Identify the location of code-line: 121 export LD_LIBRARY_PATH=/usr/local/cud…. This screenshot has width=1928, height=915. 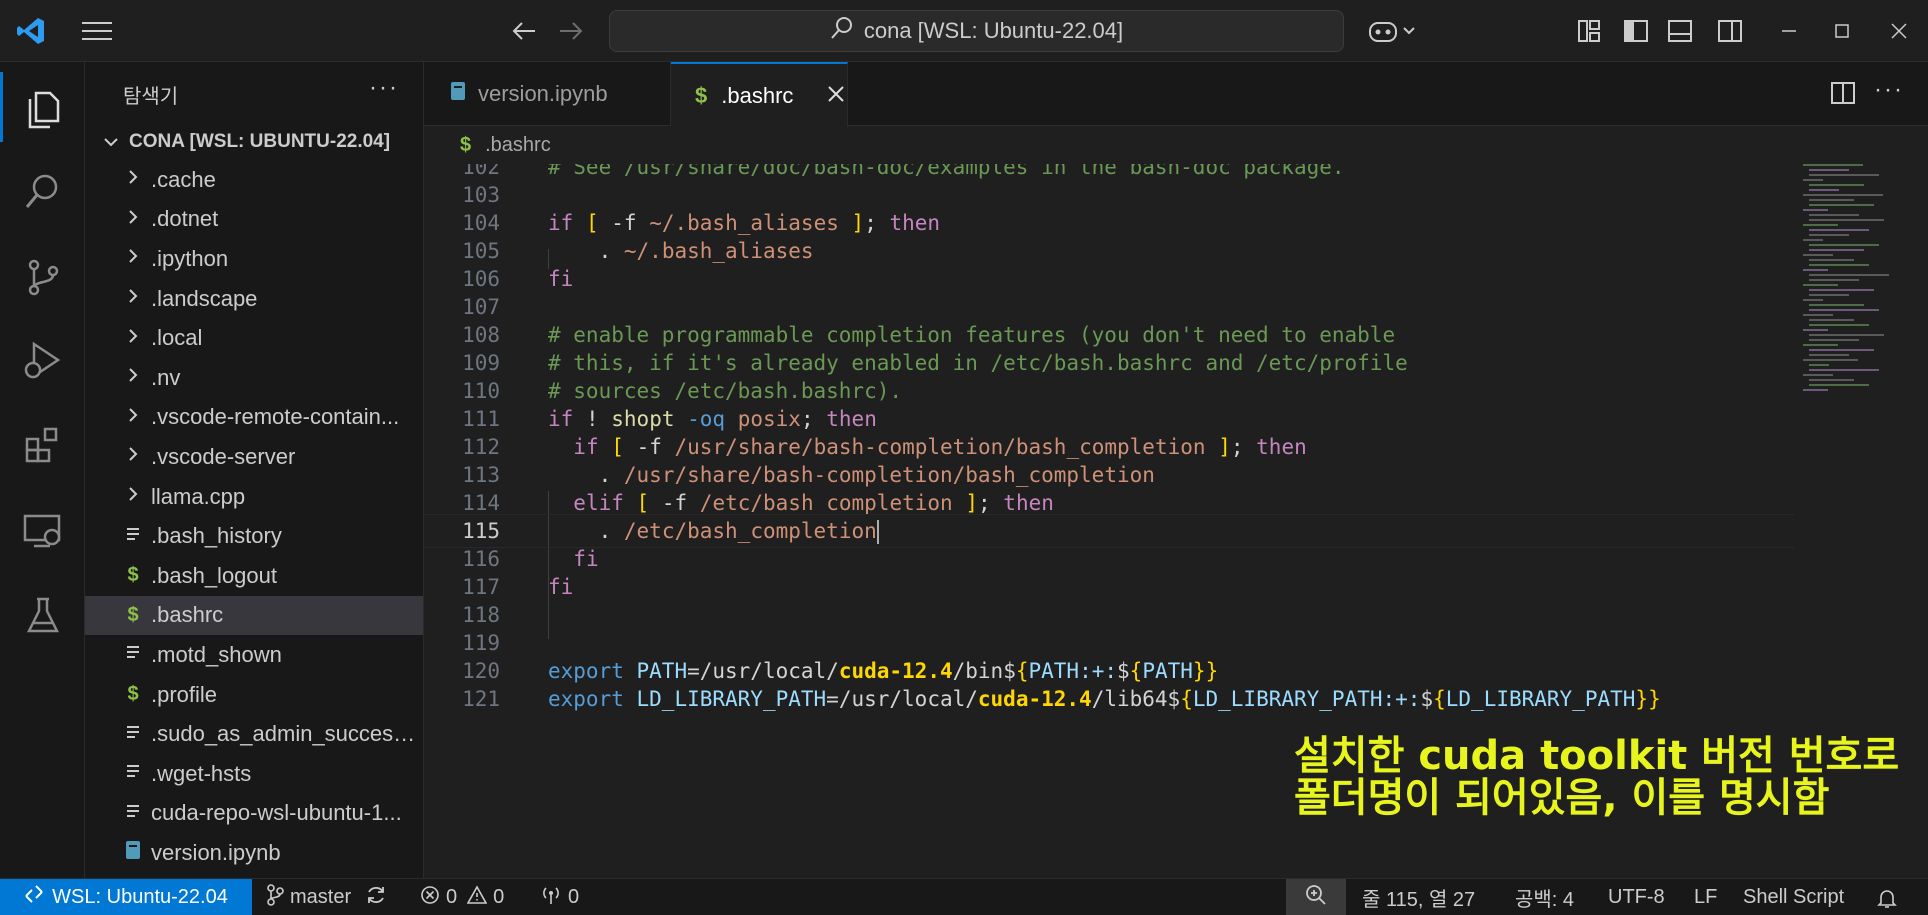
(1109, 699).